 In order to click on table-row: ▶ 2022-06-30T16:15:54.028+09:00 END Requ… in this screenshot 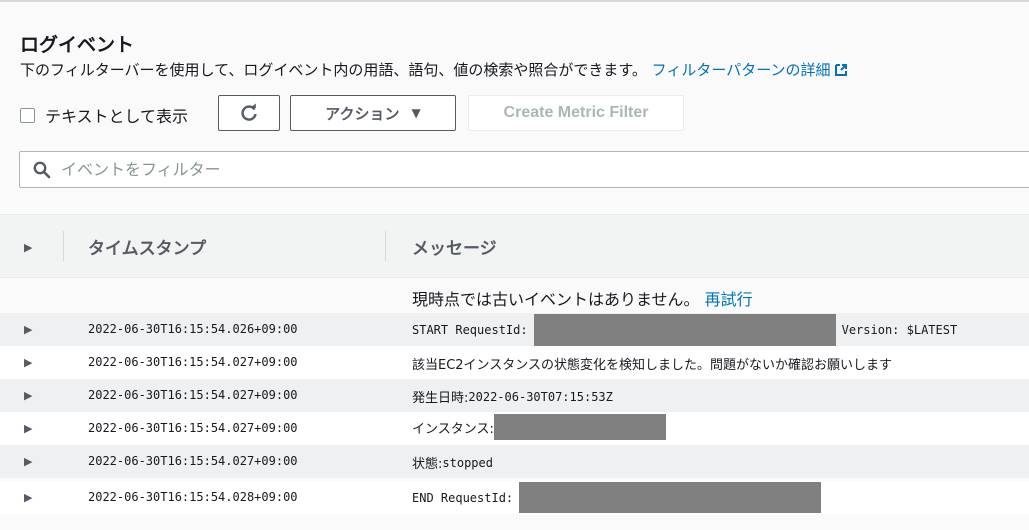, I will do `click(514, 497)`.